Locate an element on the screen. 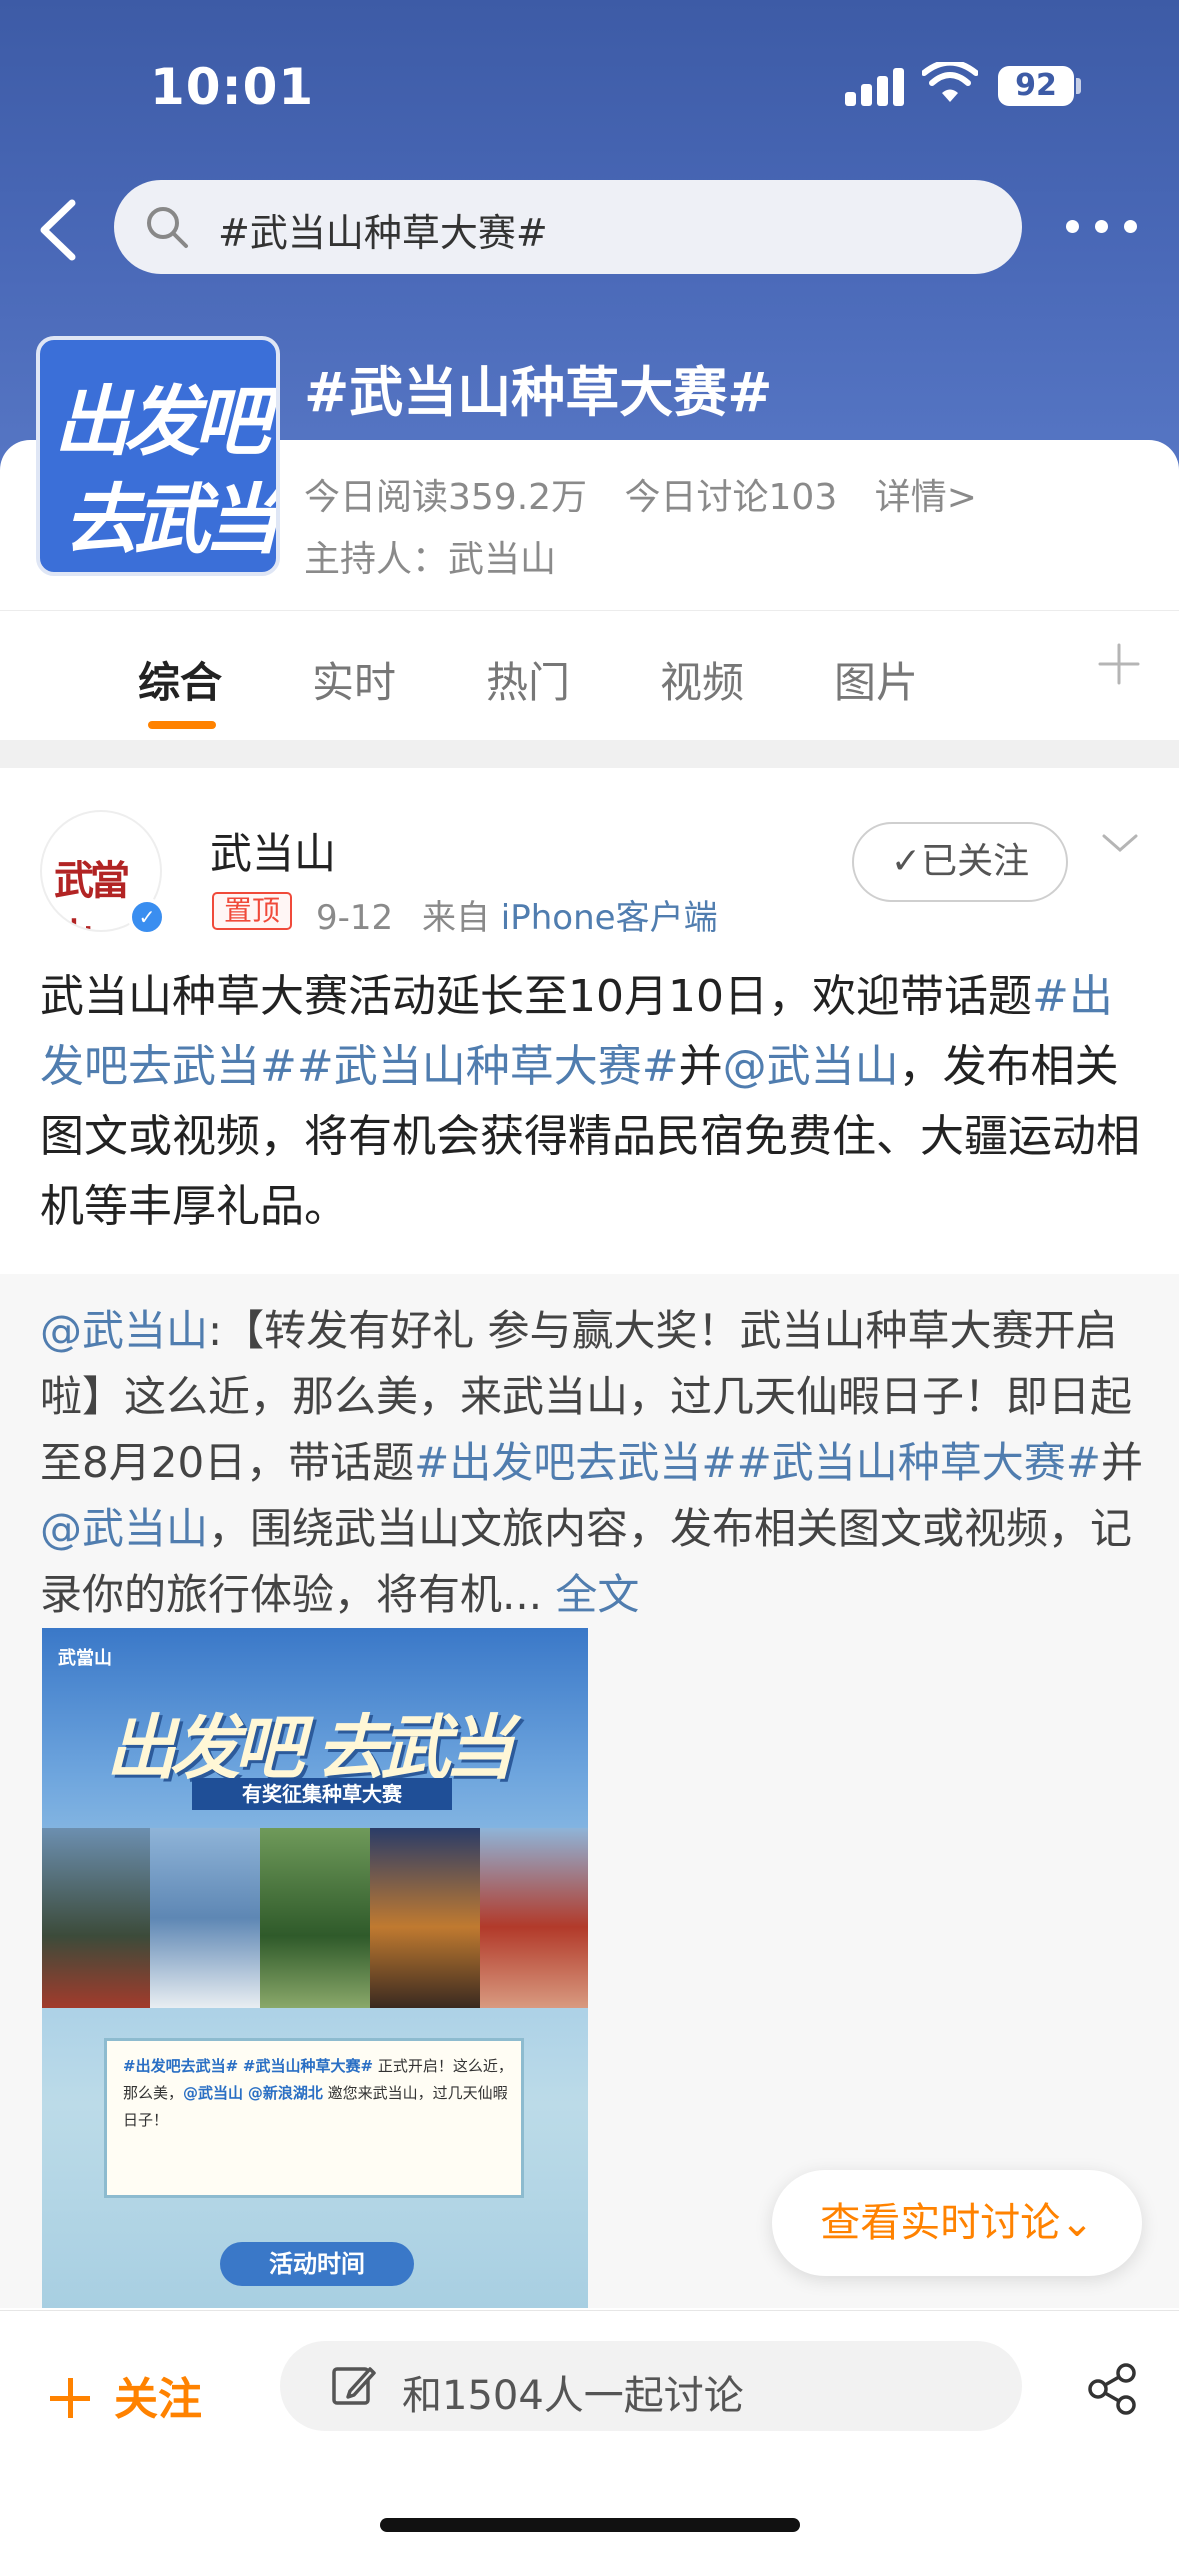 The height and width of the screenshot is (2556, 1179). hashtag-link: #出发吧去武当# is located at coordinates (575, 1462).